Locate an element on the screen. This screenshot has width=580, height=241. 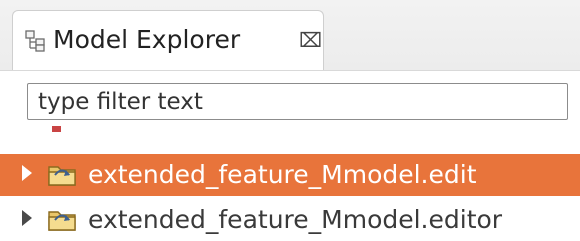
tab-model-explorer: Model Explorer ⌧ is located at coordinates (168, 40).